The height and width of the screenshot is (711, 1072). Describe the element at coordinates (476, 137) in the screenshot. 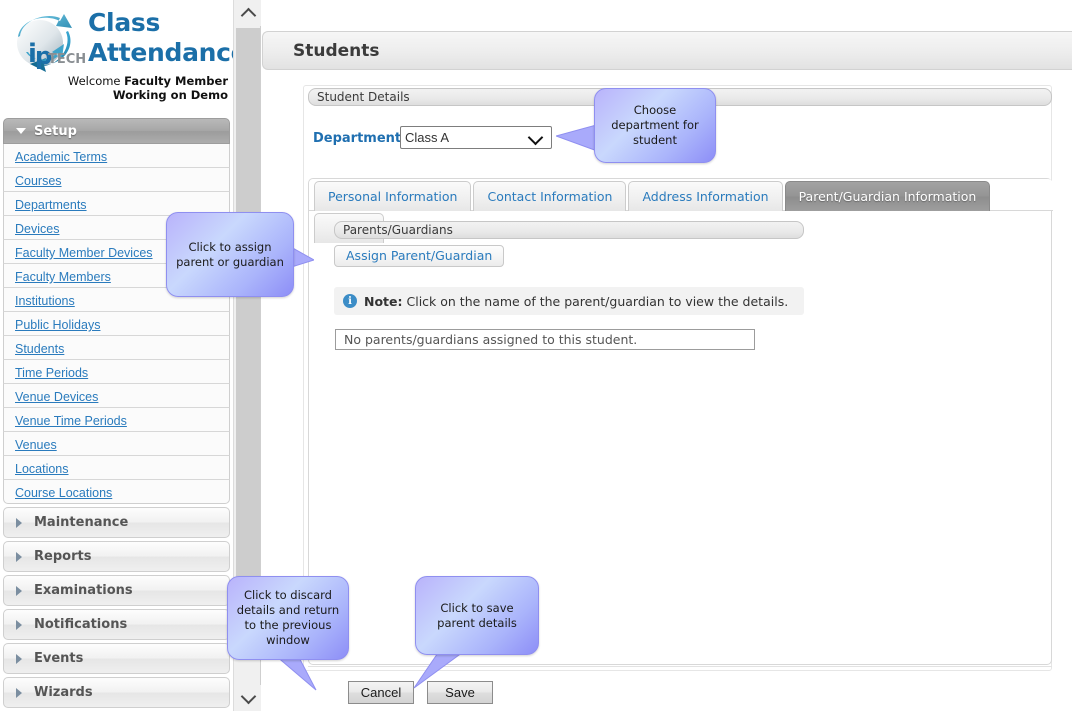

I see `department-select: Class A` at that location.